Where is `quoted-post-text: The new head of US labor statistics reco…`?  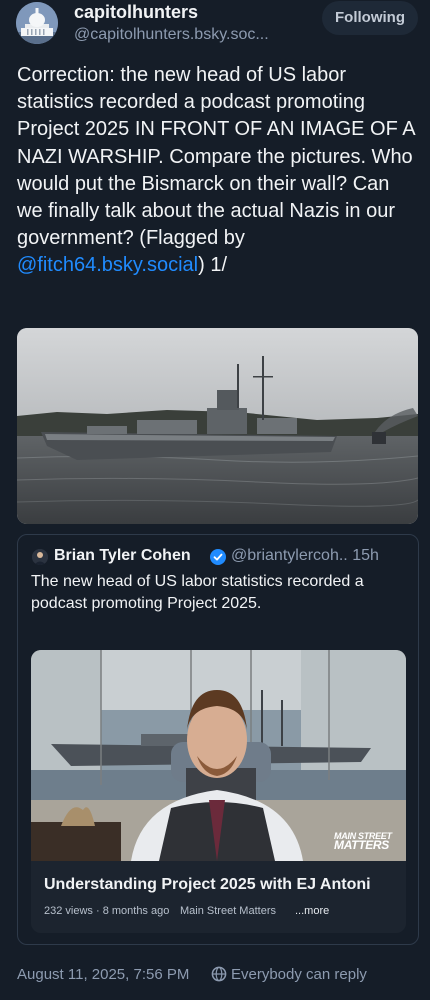 quoted-post-text: The new head of US labor statistics reco… is located at coordinates (197, 592).